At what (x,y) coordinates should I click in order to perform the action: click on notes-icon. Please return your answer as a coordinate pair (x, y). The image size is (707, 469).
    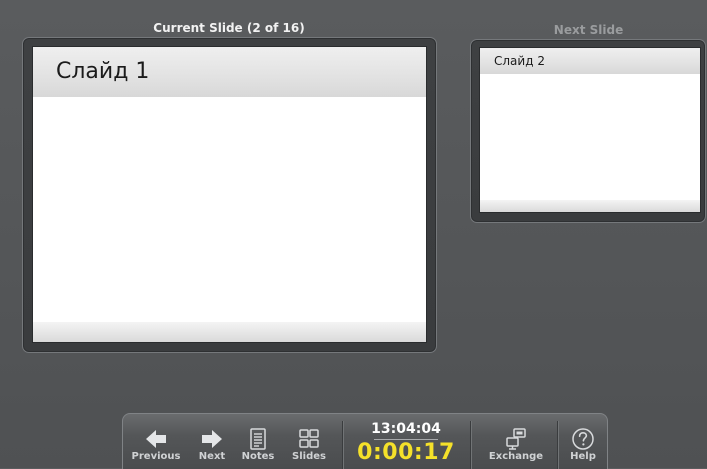
    Looking at the image, I should click on (258, 439).